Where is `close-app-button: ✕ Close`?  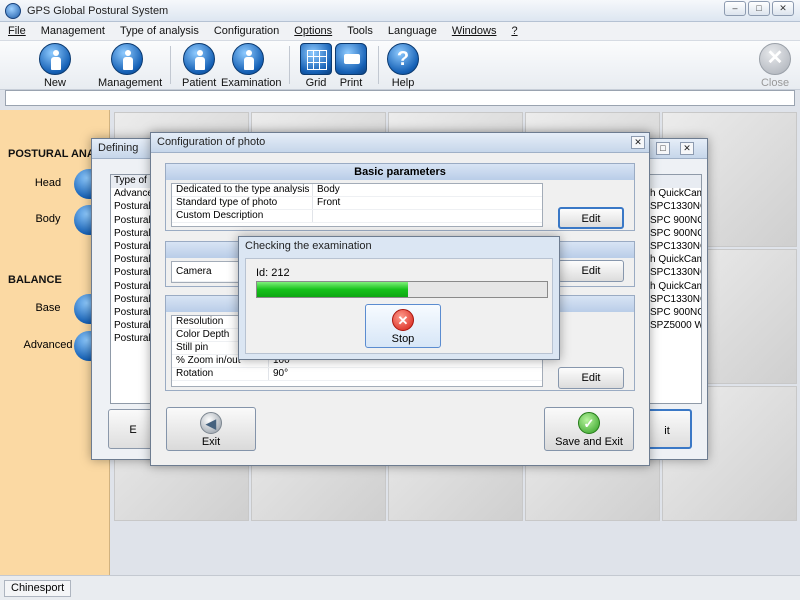 close-app-button: ✕ Close is located at coordinates (775, 66).